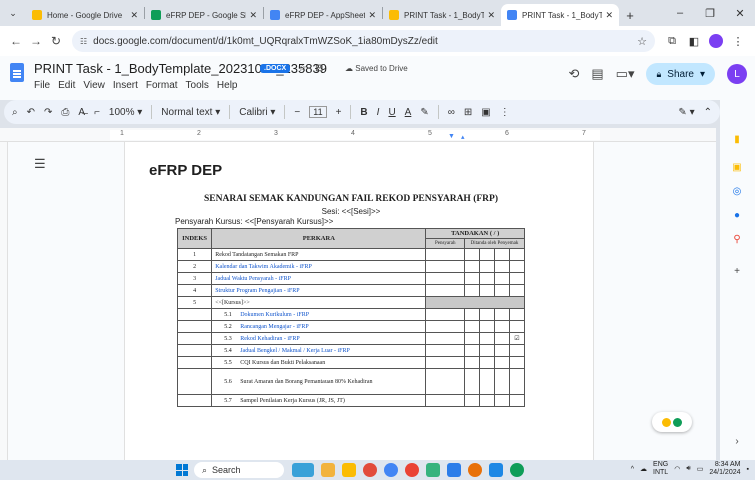 This screenshot has height=480, width=755. What do you see at coordinates (274, 315) in the screenshot?
I see `row-label: Dokumen Kurikulum - iFRP` at bounding box center [274, 315].